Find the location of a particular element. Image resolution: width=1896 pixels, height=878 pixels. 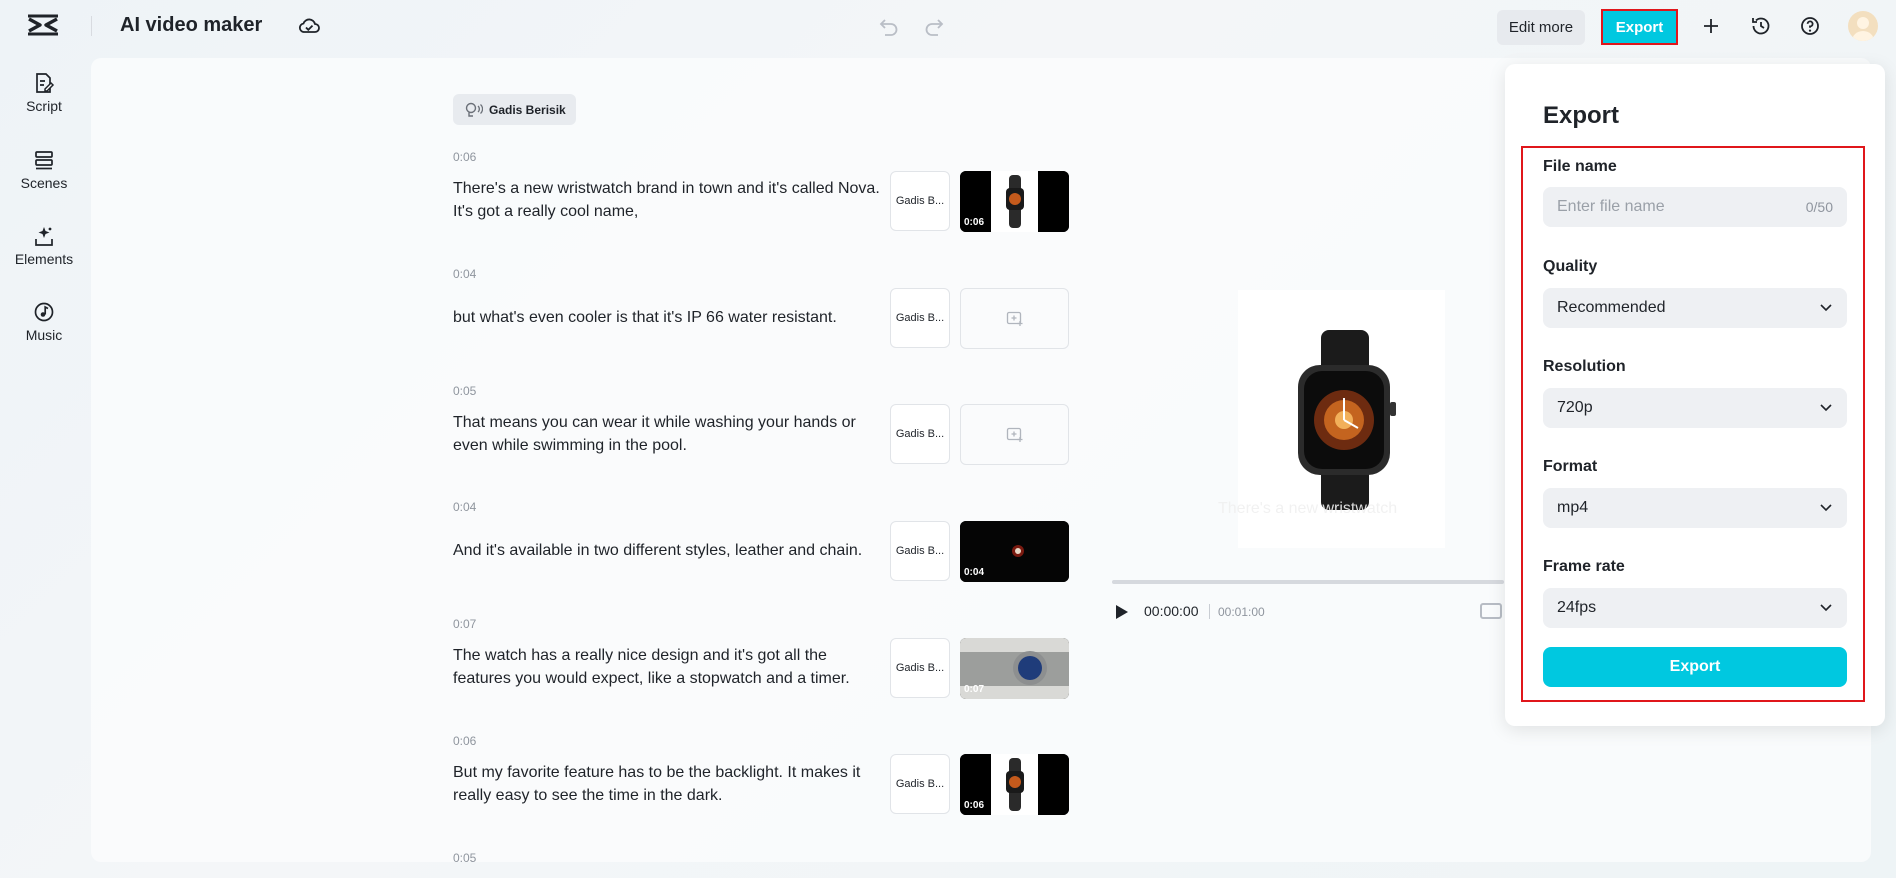

sidebar-item-label: Music is located at coordinates (44, 335).